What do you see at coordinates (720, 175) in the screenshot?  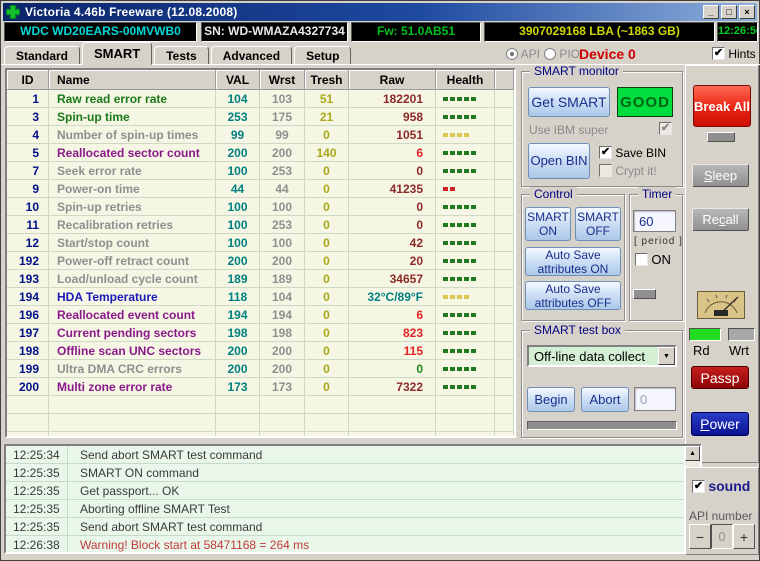 I see `sleep-button: Sleep` at bounding box center [720, 175].